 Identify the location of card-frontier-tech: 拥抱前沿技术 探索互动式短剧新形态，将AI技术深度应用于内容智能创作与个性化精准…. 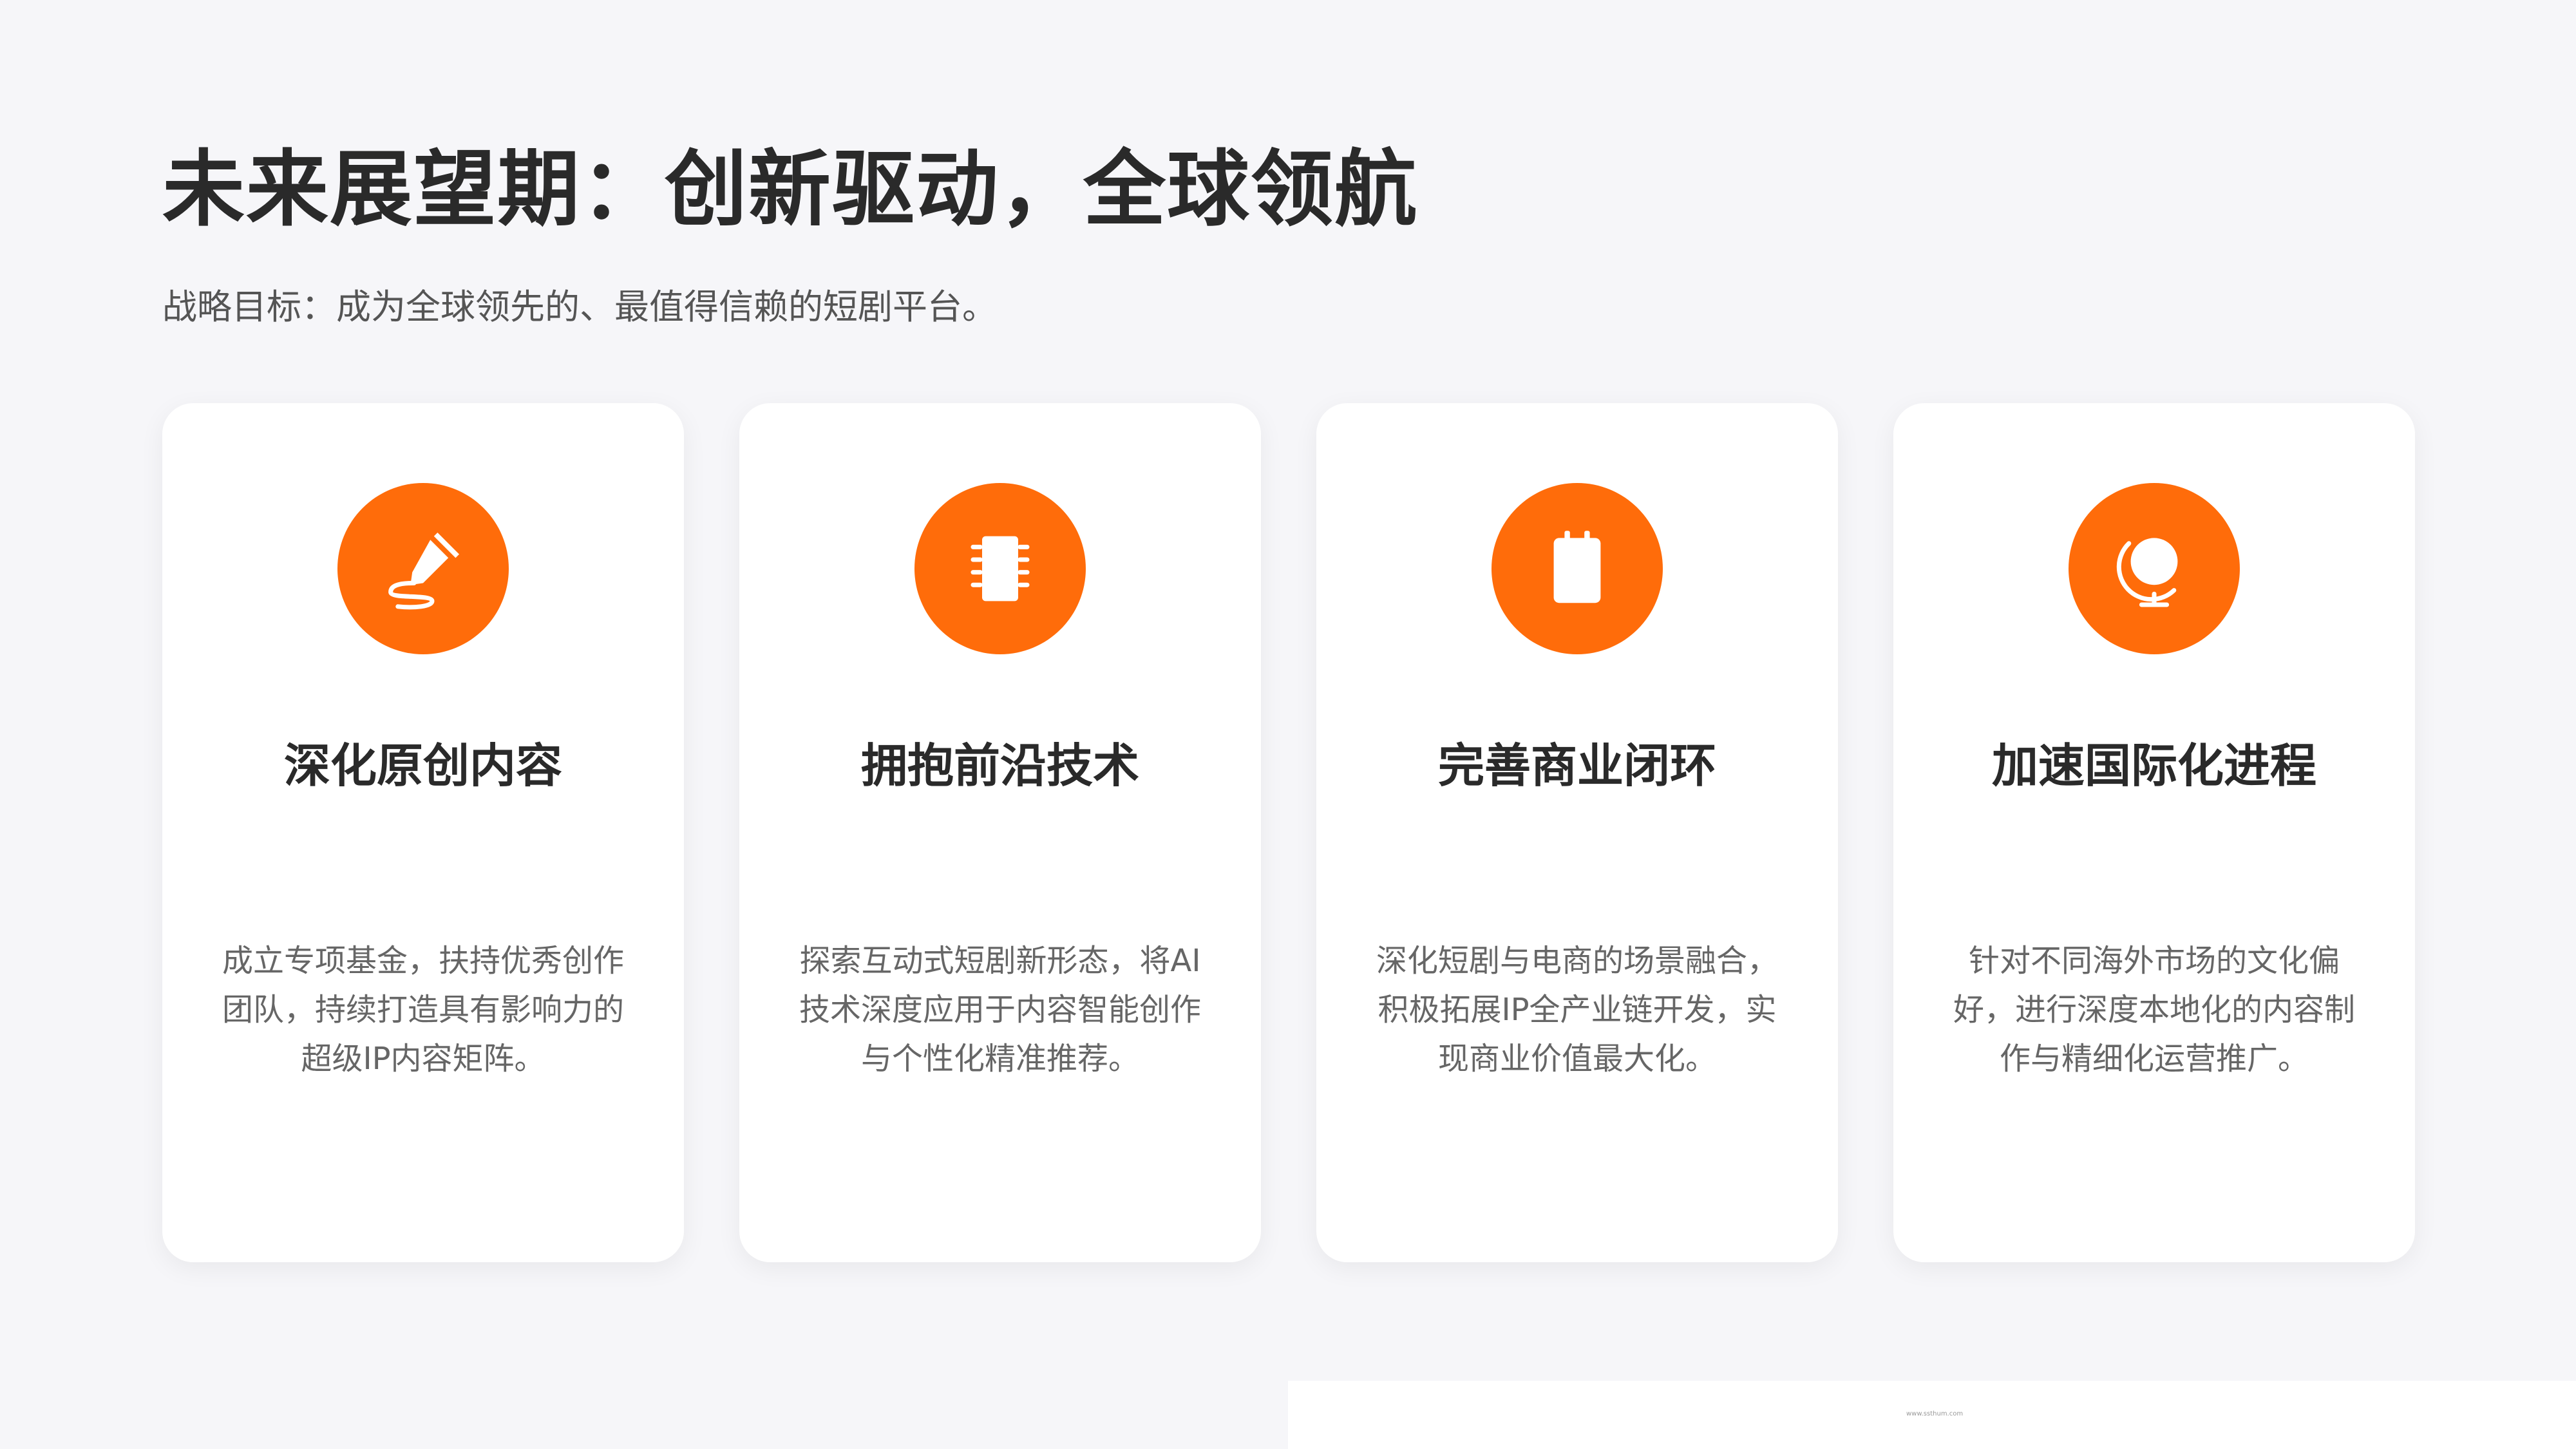
(1000, 833).